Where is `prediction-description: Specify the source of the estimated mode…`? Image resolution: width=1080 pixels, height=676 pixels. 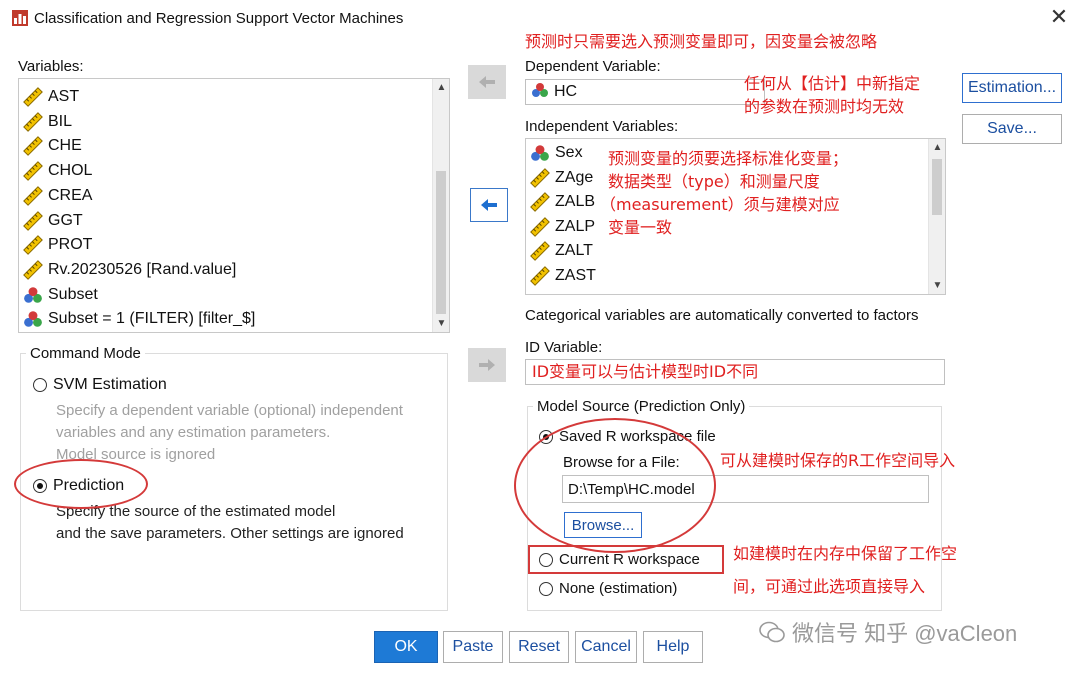
prediction-description: Specify the source of the estimated mode… is located at coordinates (230, 523).